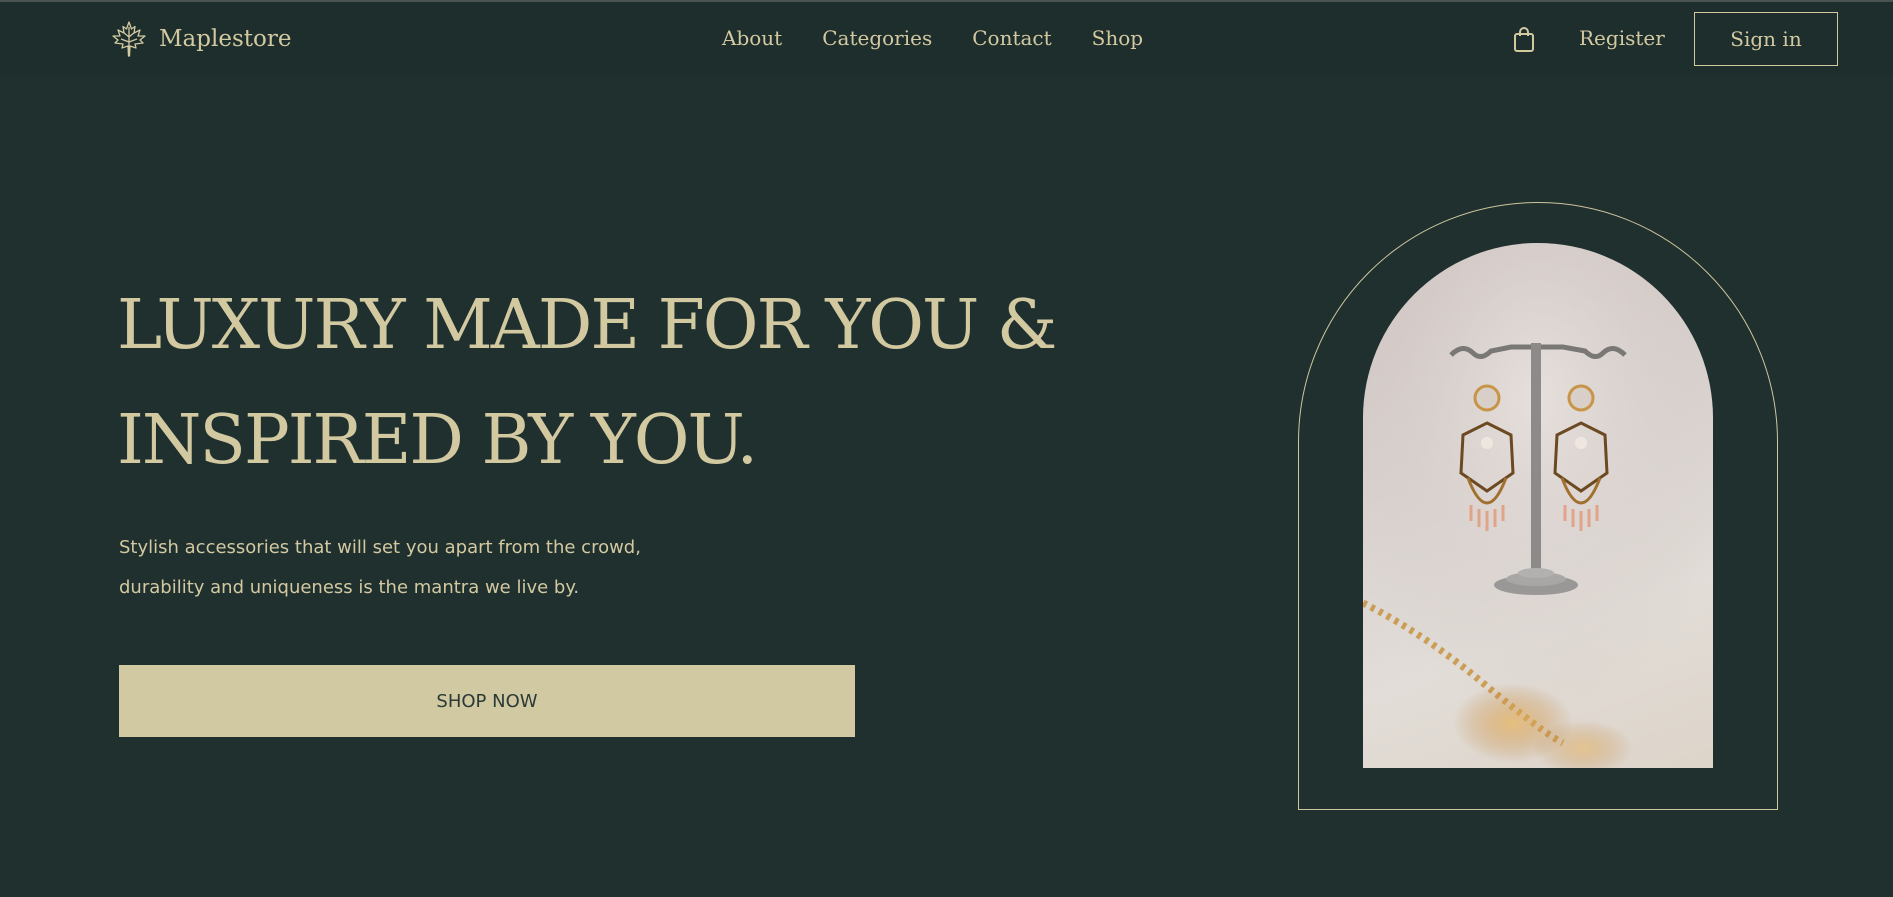 The width and height of the screenshot is (1893, 897). What do you see at coordinates (129, 39) in the screenshot?
I see `maple-leaf-icon` at bounding box center [129, 39].